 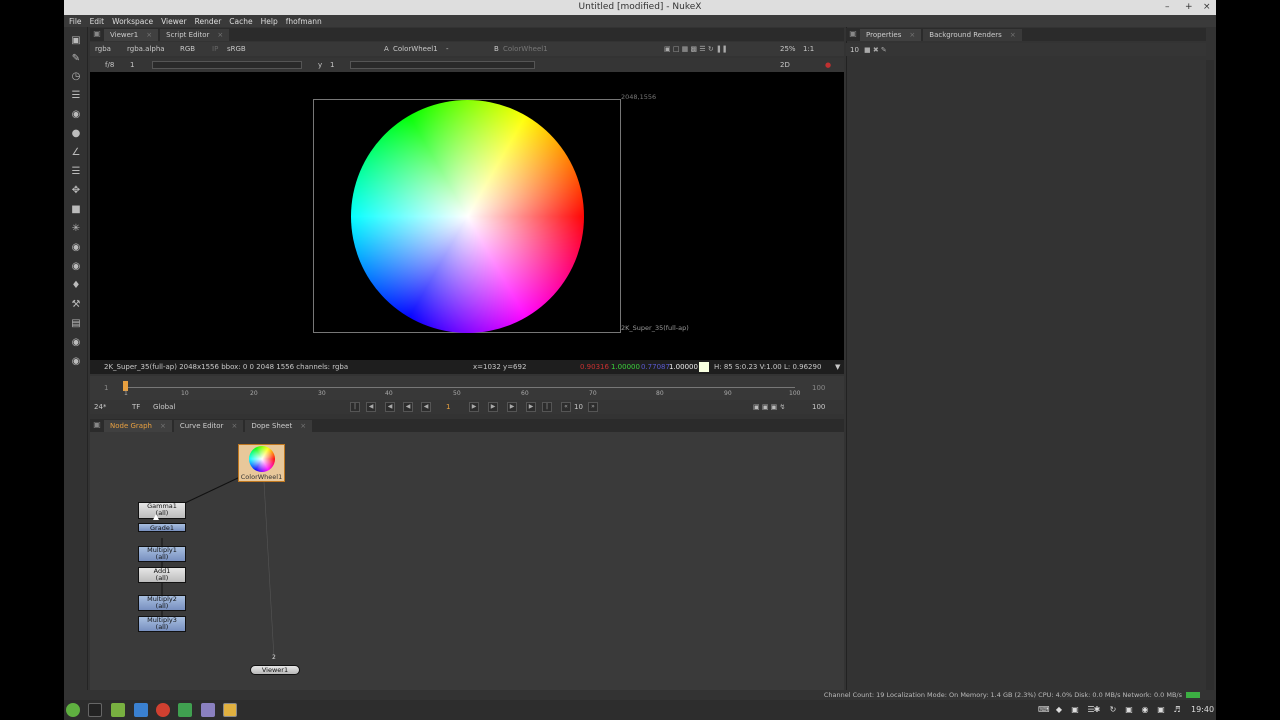 I want to click on metadata-icon: ♦, so click(x=76, y=286).